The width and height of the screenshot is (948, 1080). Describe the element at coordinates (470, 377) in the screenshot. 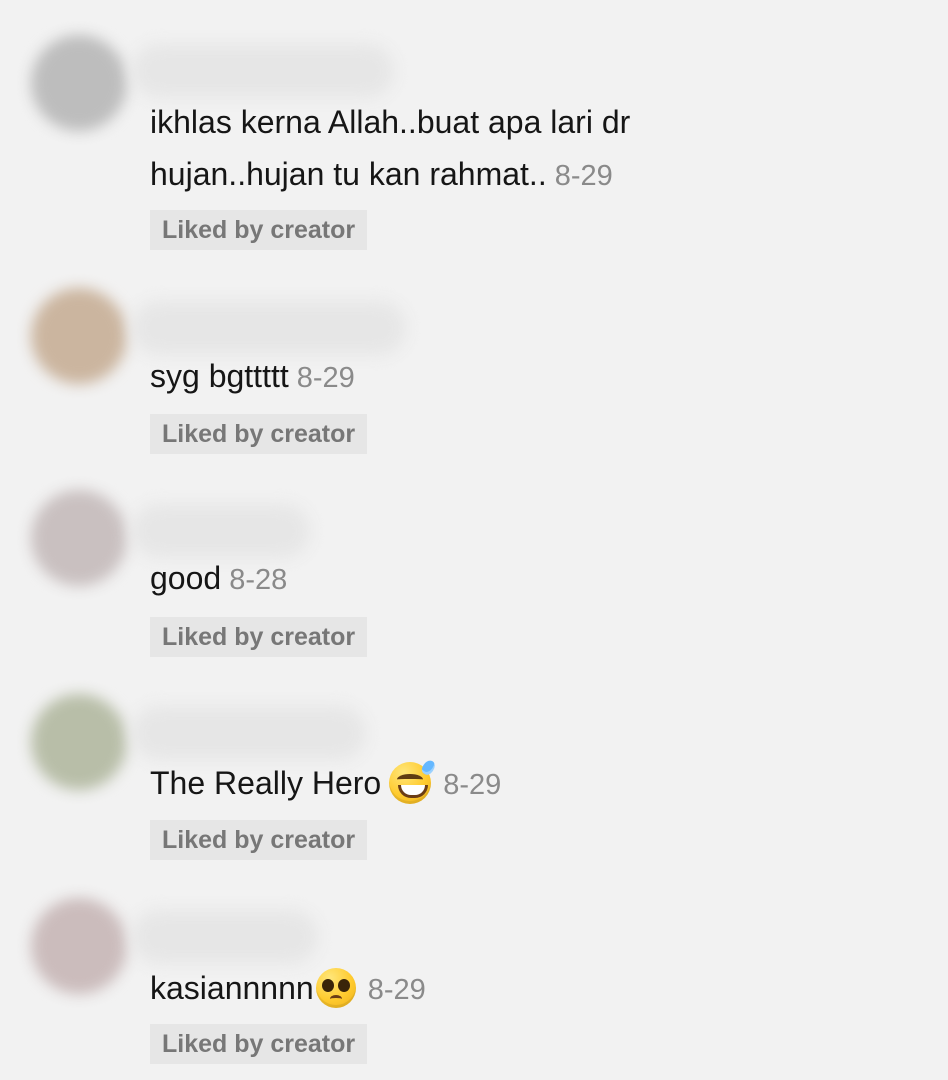

I see `comment-body: syg bgttttt 8-29` at that location.